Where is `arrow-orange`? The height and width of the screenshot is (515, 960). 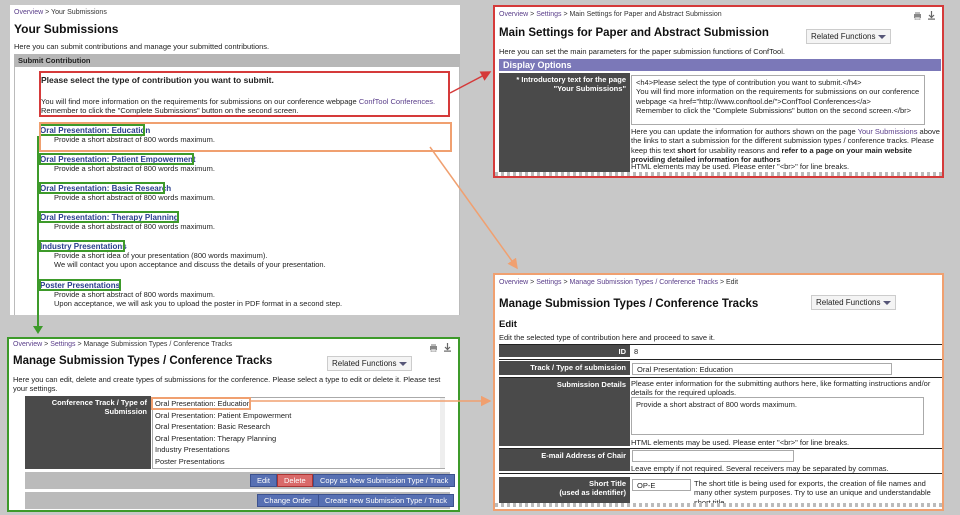 arrow-orange is located at coordinates (473, 208).